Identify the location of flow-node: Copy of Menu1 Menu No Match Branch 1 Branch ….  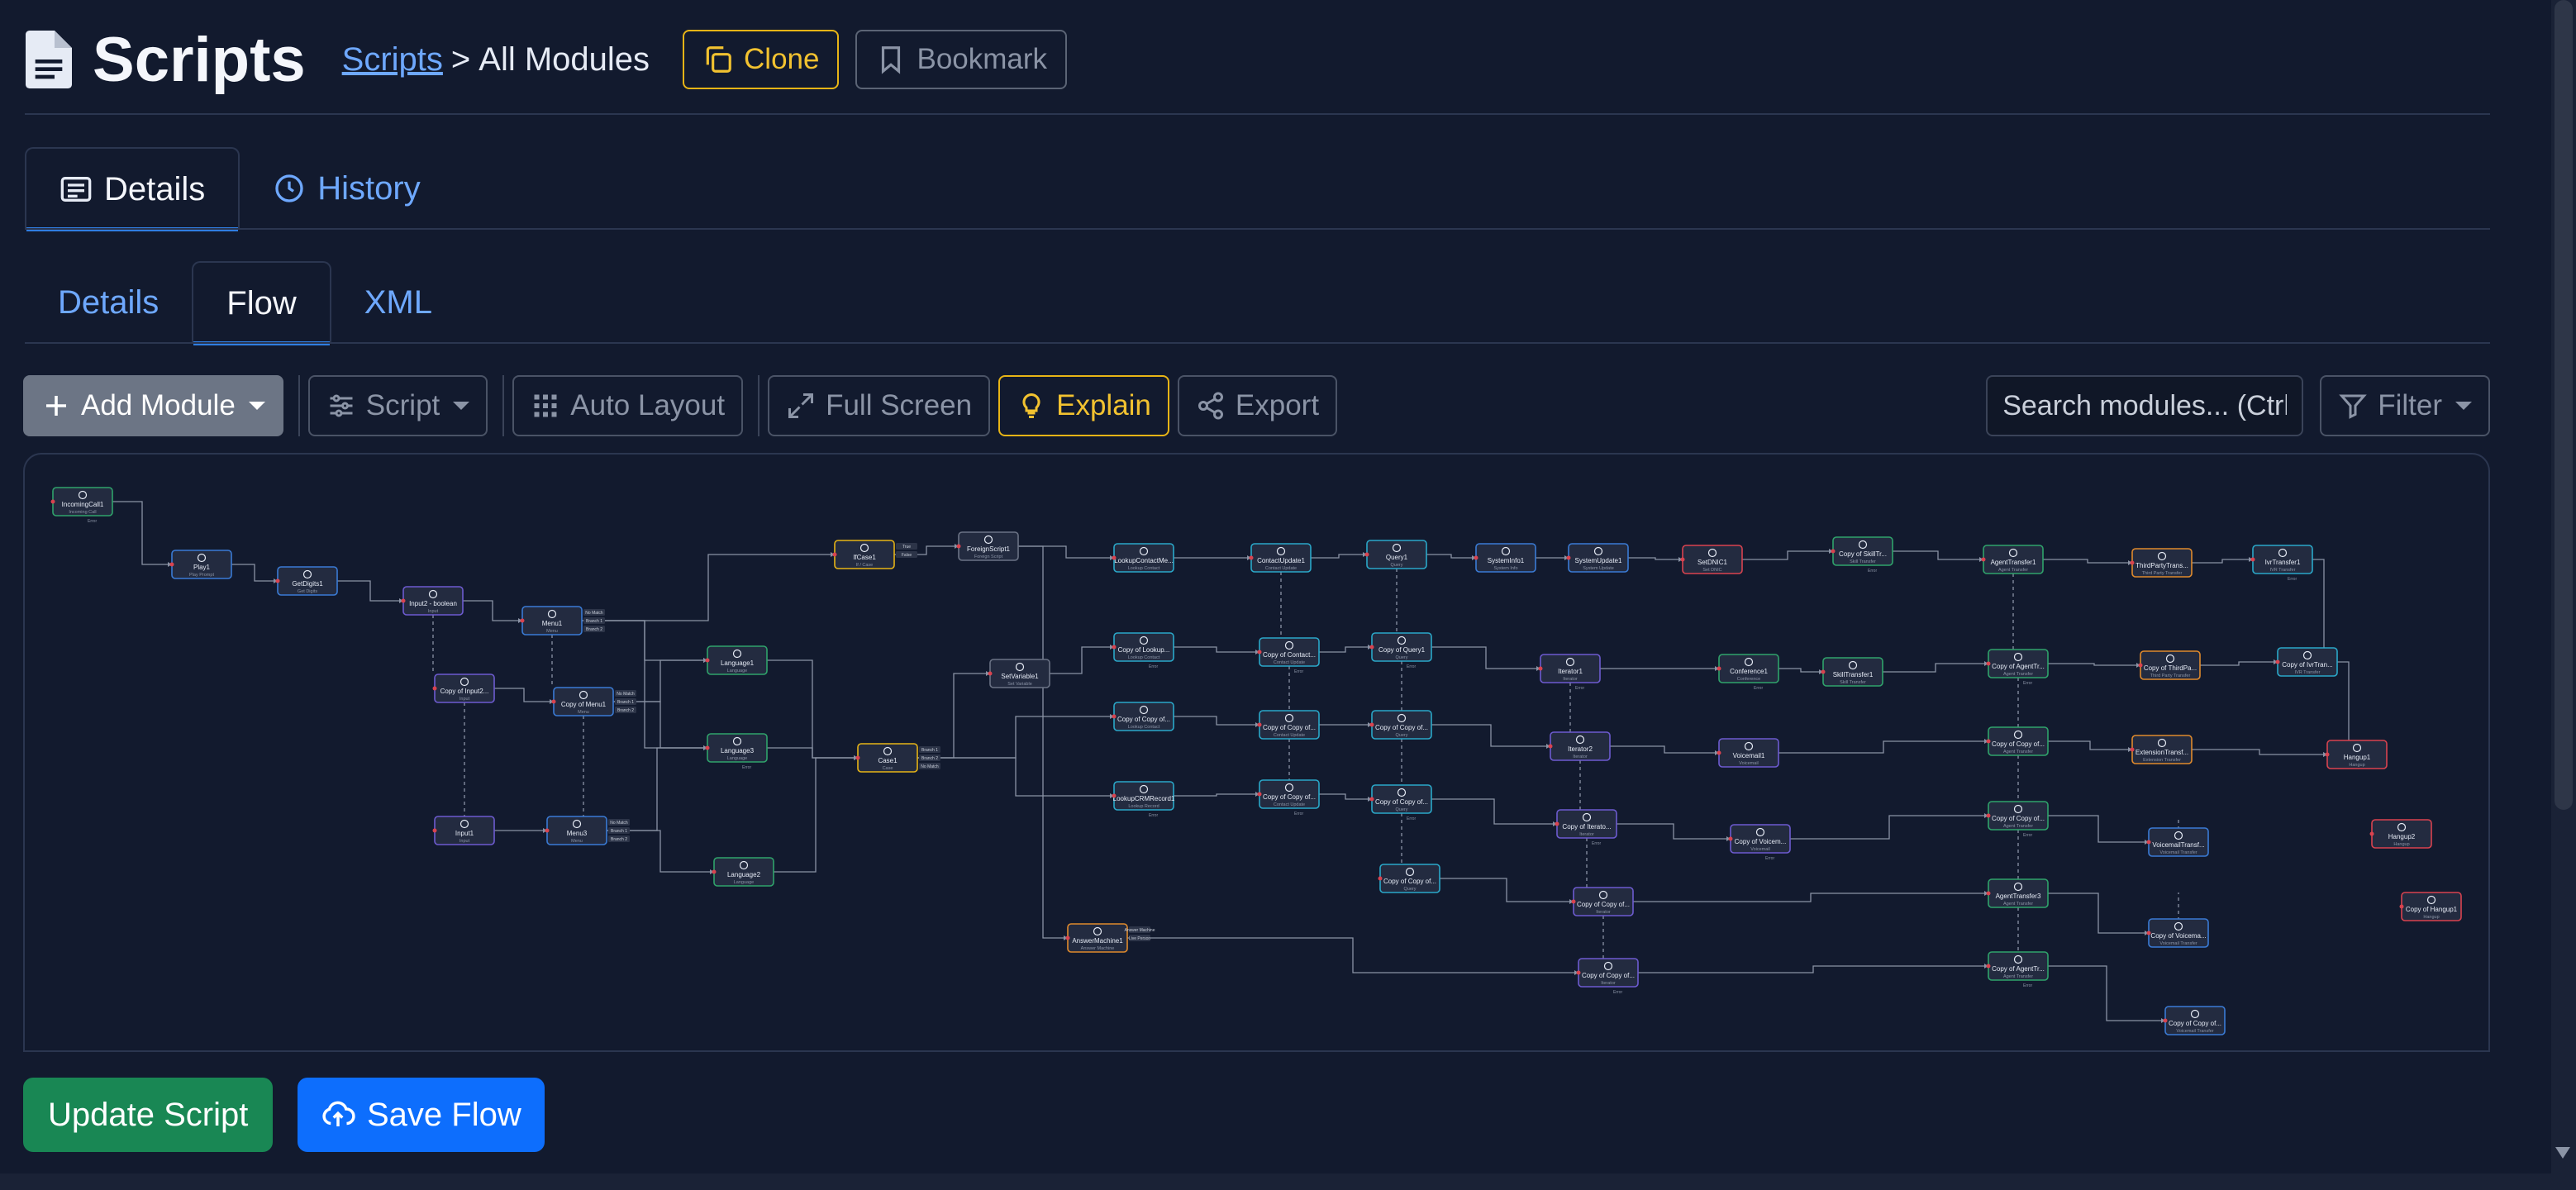
(594, 701).